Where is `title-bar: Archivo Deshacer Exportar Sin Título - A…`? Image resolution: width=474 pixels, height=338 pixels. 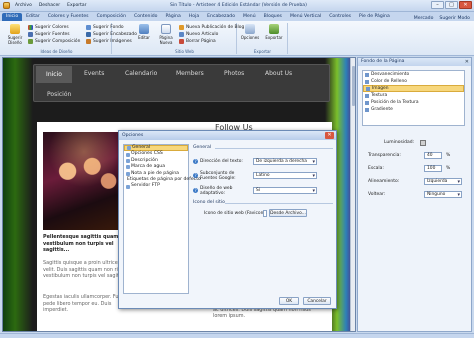 title-bar: Archivo Deshacer Exportar Sin Título - A… is located at coordinates (237, 6).